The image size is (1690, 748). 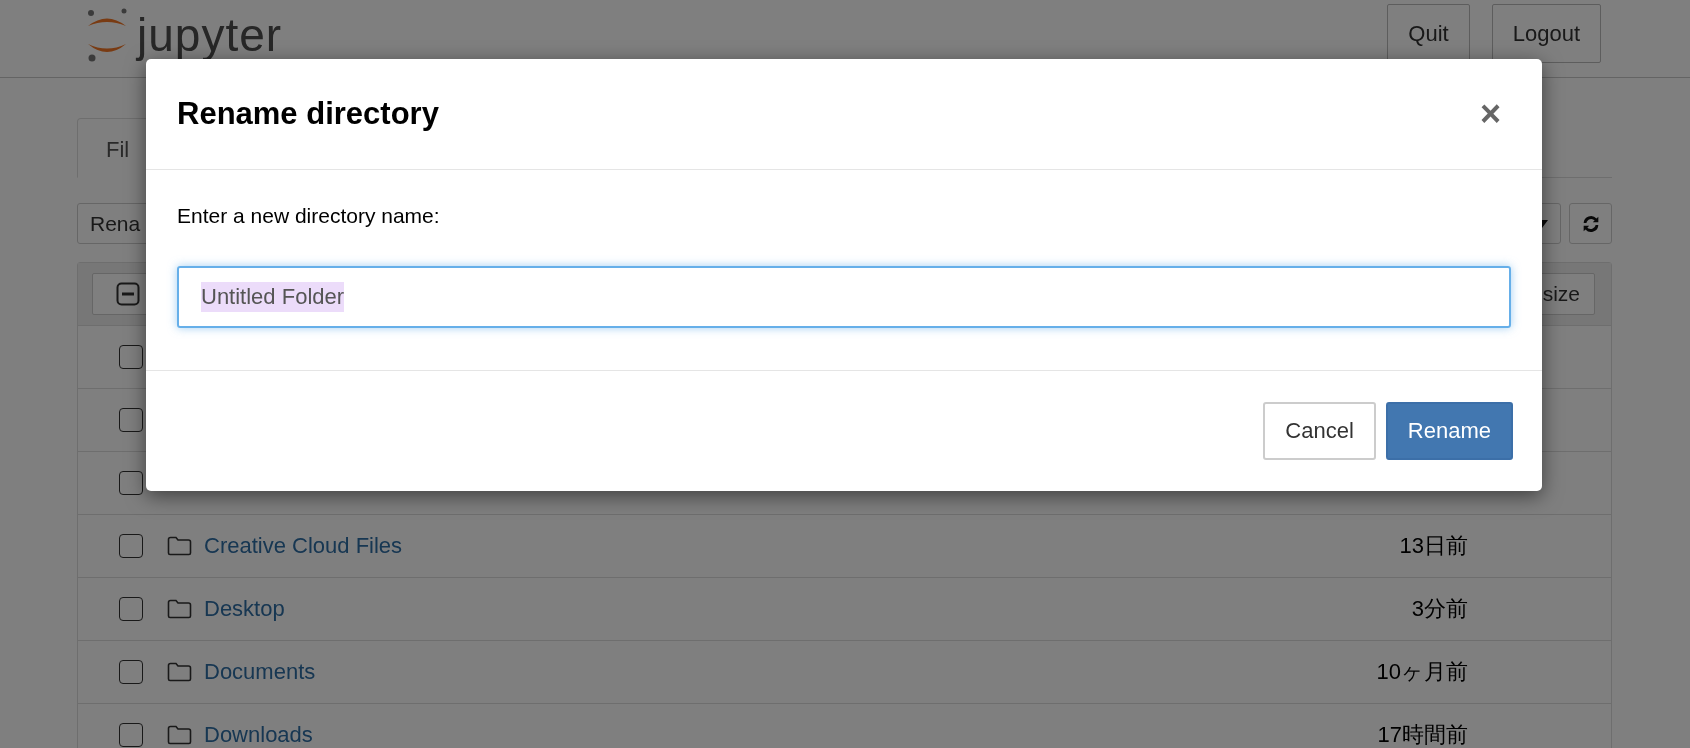 I want to click on modified-time: 13日前, so click(x=1433, y=546).